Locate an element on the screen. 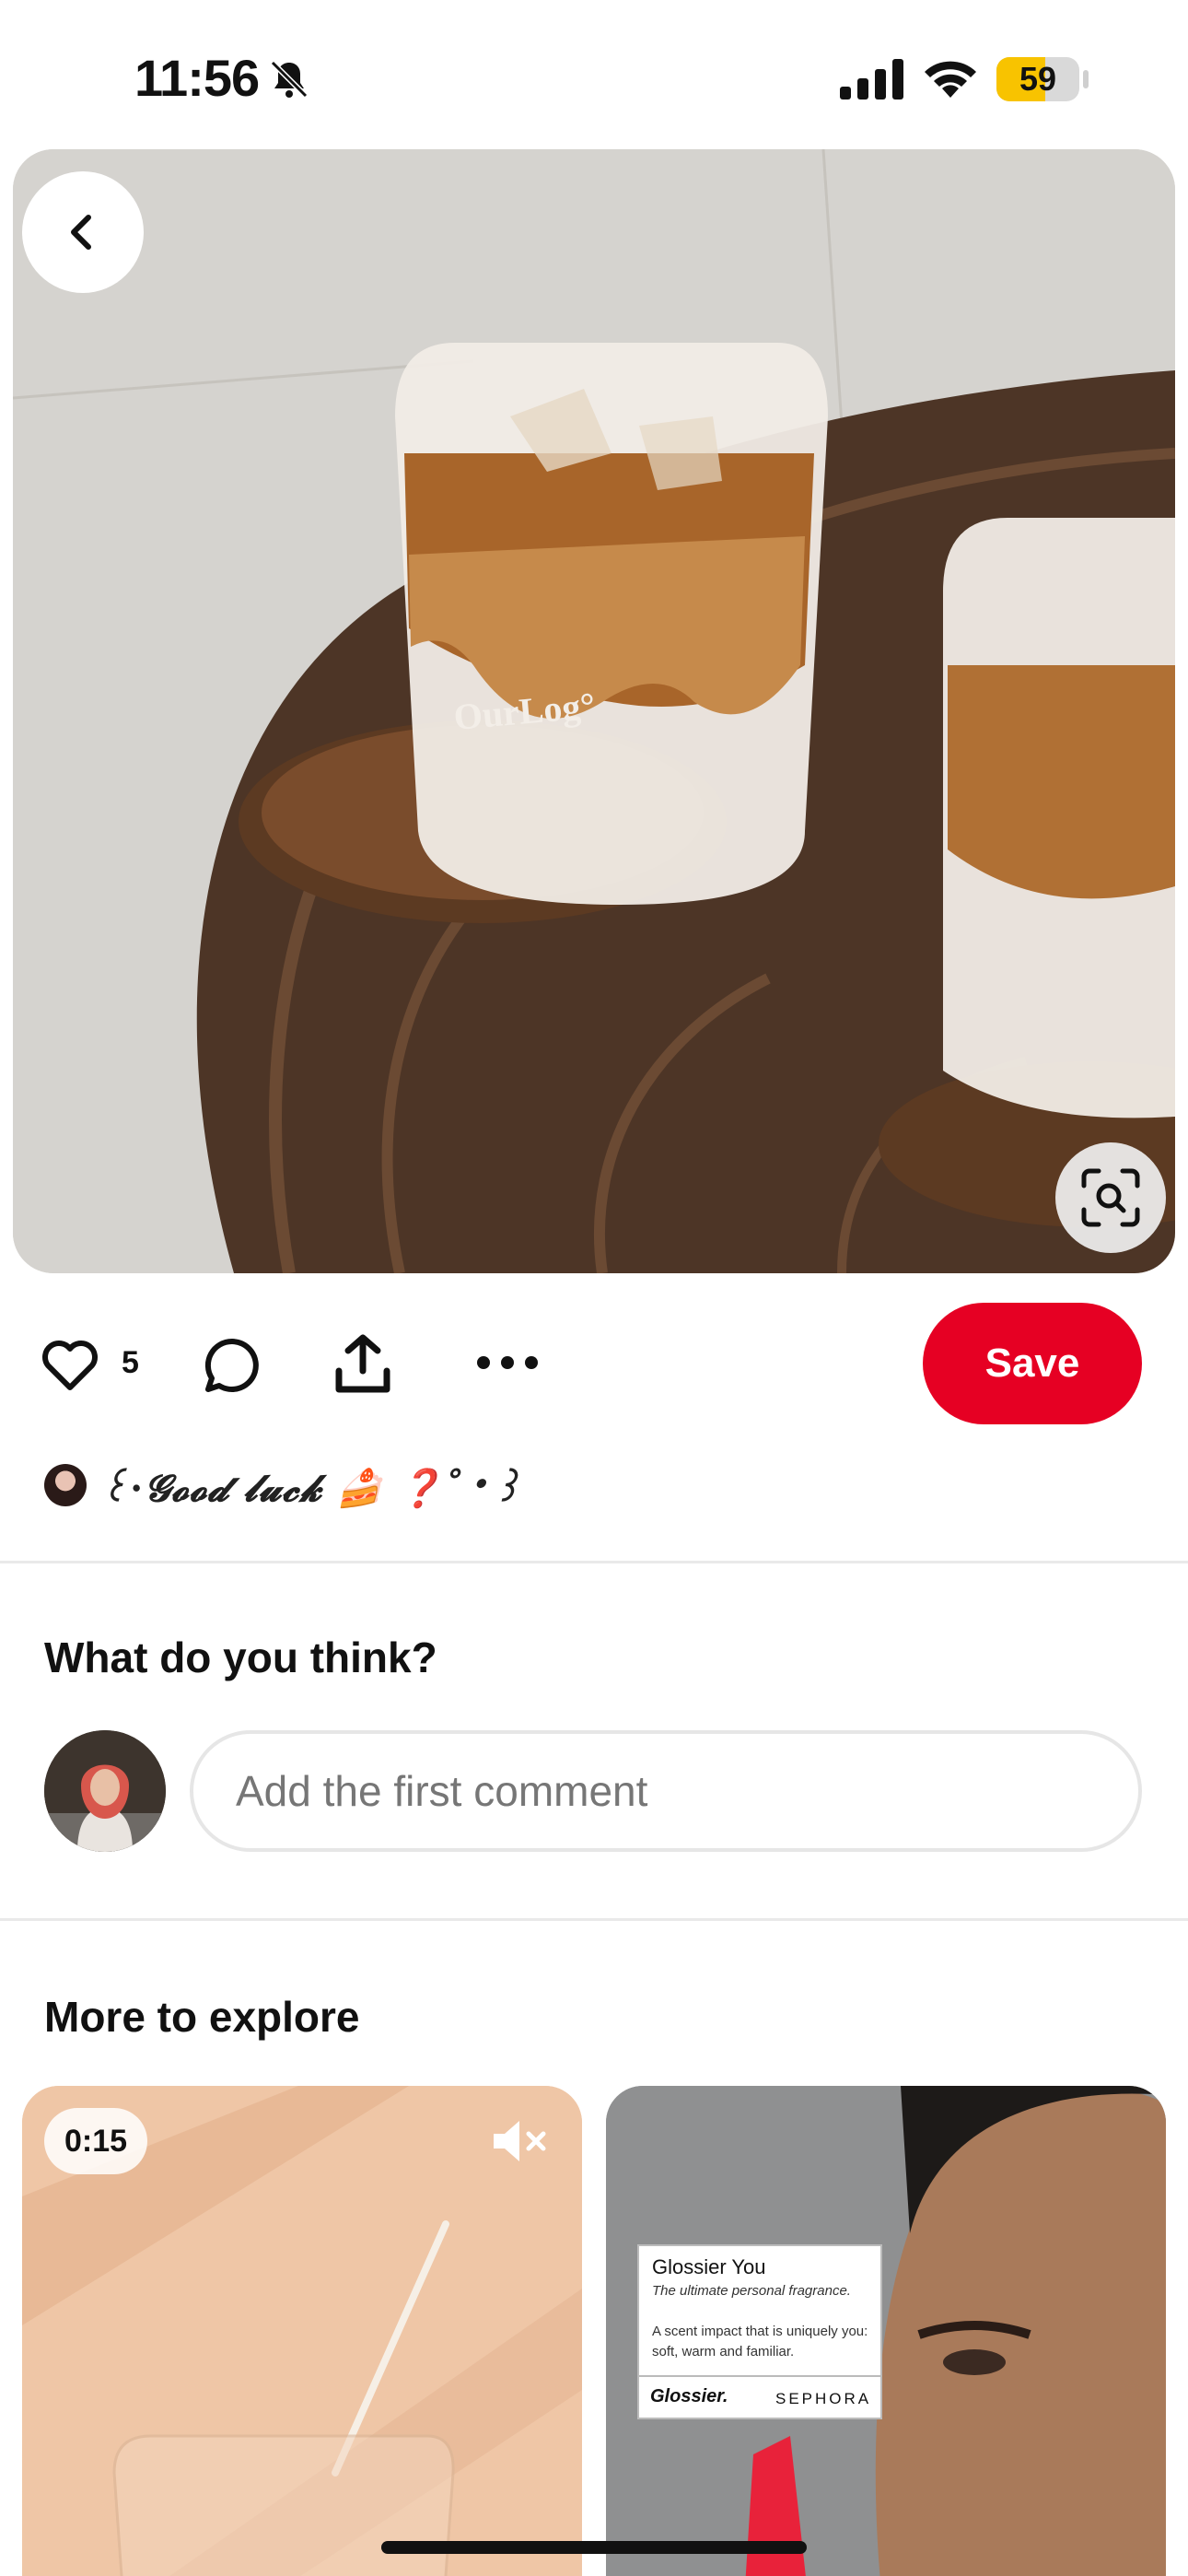  like-count: 5 is located at coordinates (130, 1362).